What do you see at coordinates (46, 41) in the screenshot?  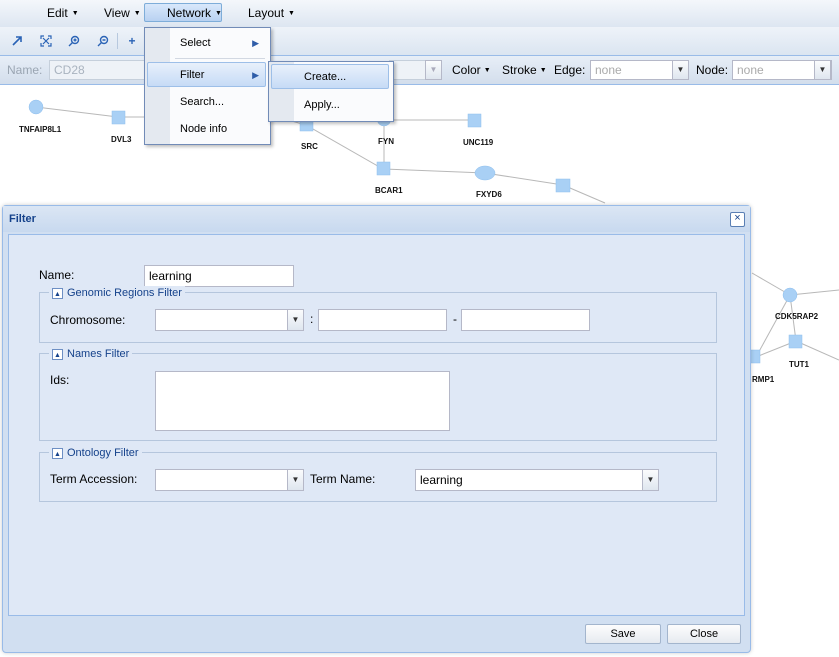 I see `fit-button` at bounding box center [46, 41].